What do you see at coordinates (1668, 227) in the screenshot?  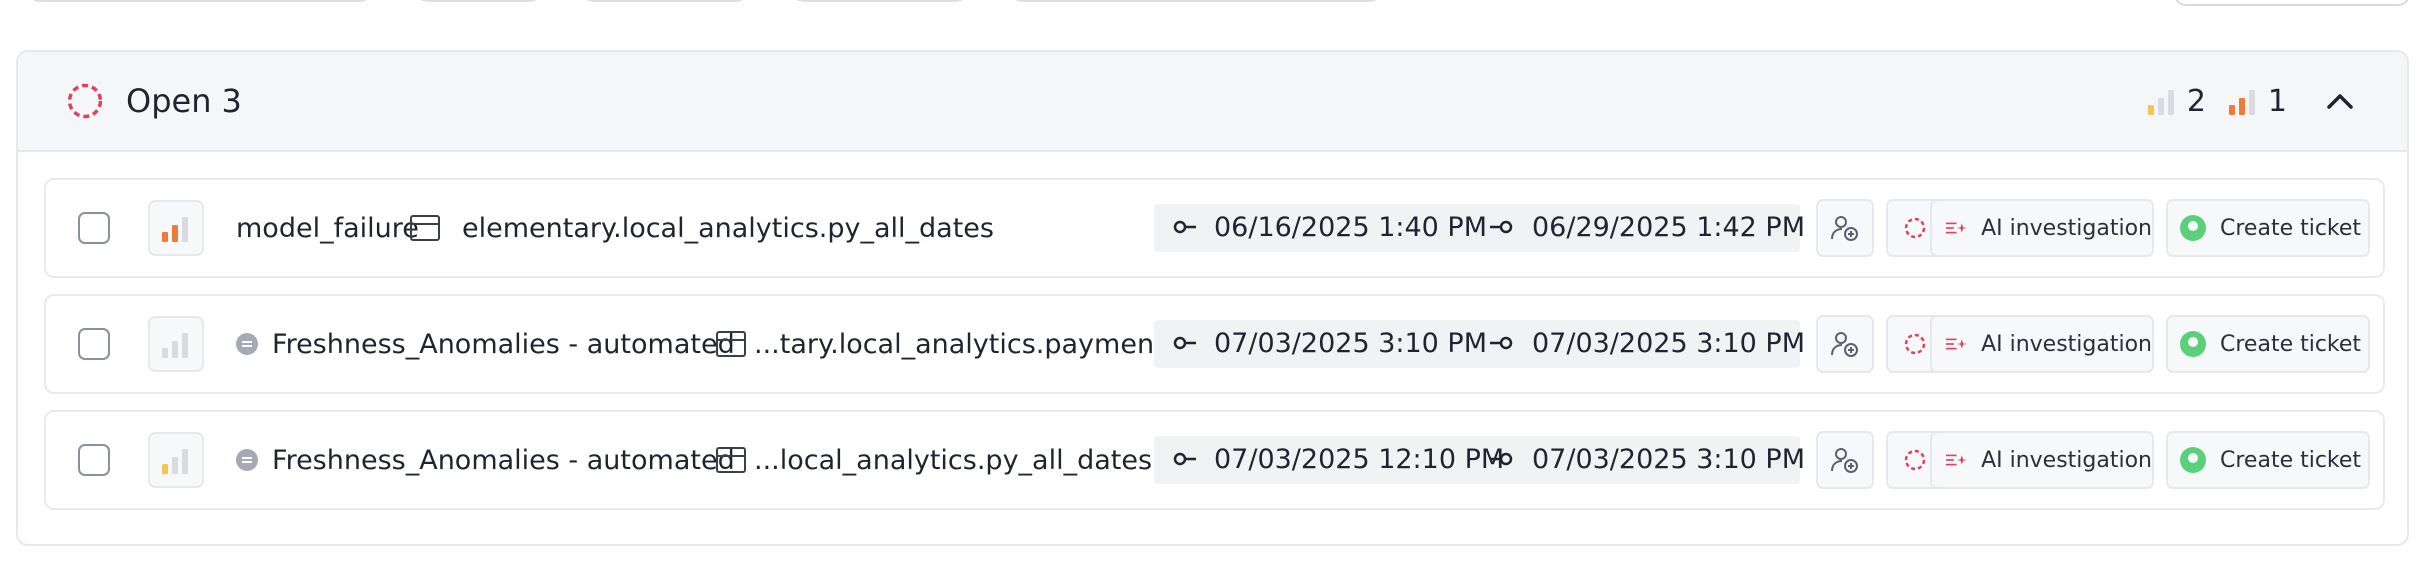 I see `last-seen-time: 06/29/2025 1:42 PM` at bounding box center [1668, 227].